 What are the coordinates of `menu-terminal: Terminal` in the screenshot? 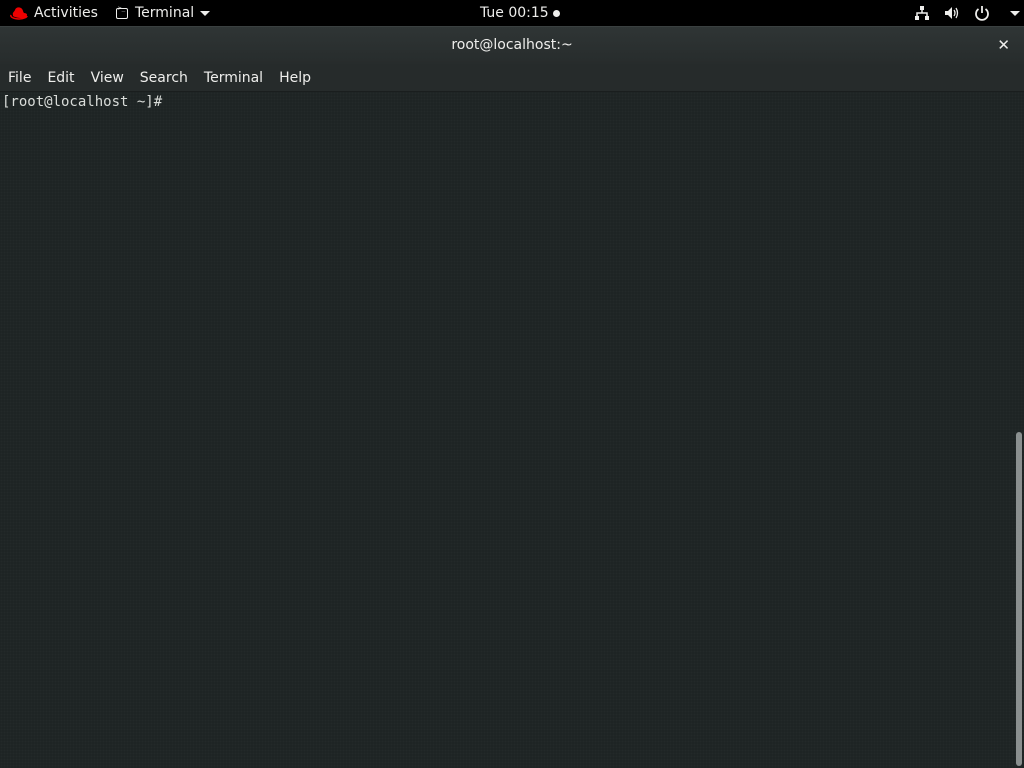 It's located at (233, 78).